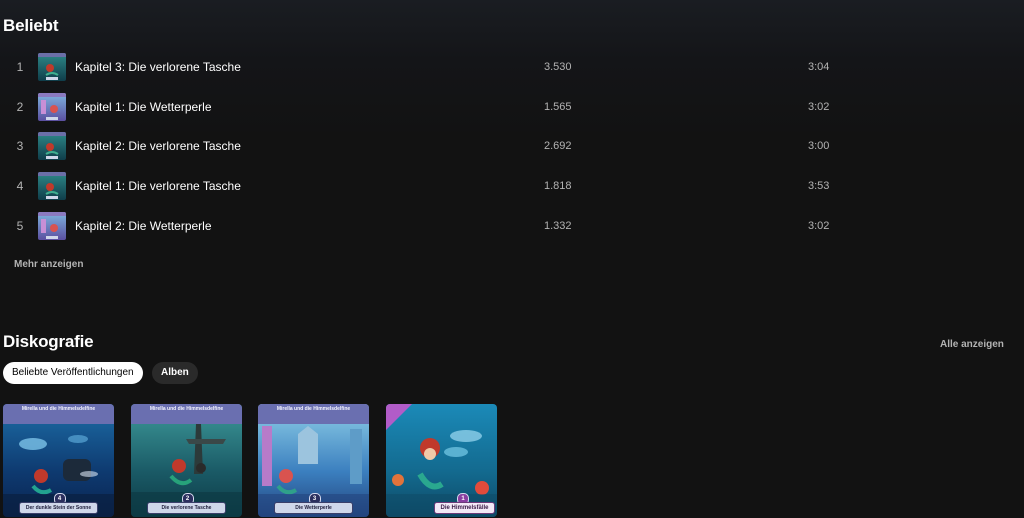 The image size is (1024, 518). Describe the element at coordinates (20, 186) in the screenshot. I see `track-number: 4` at that location.